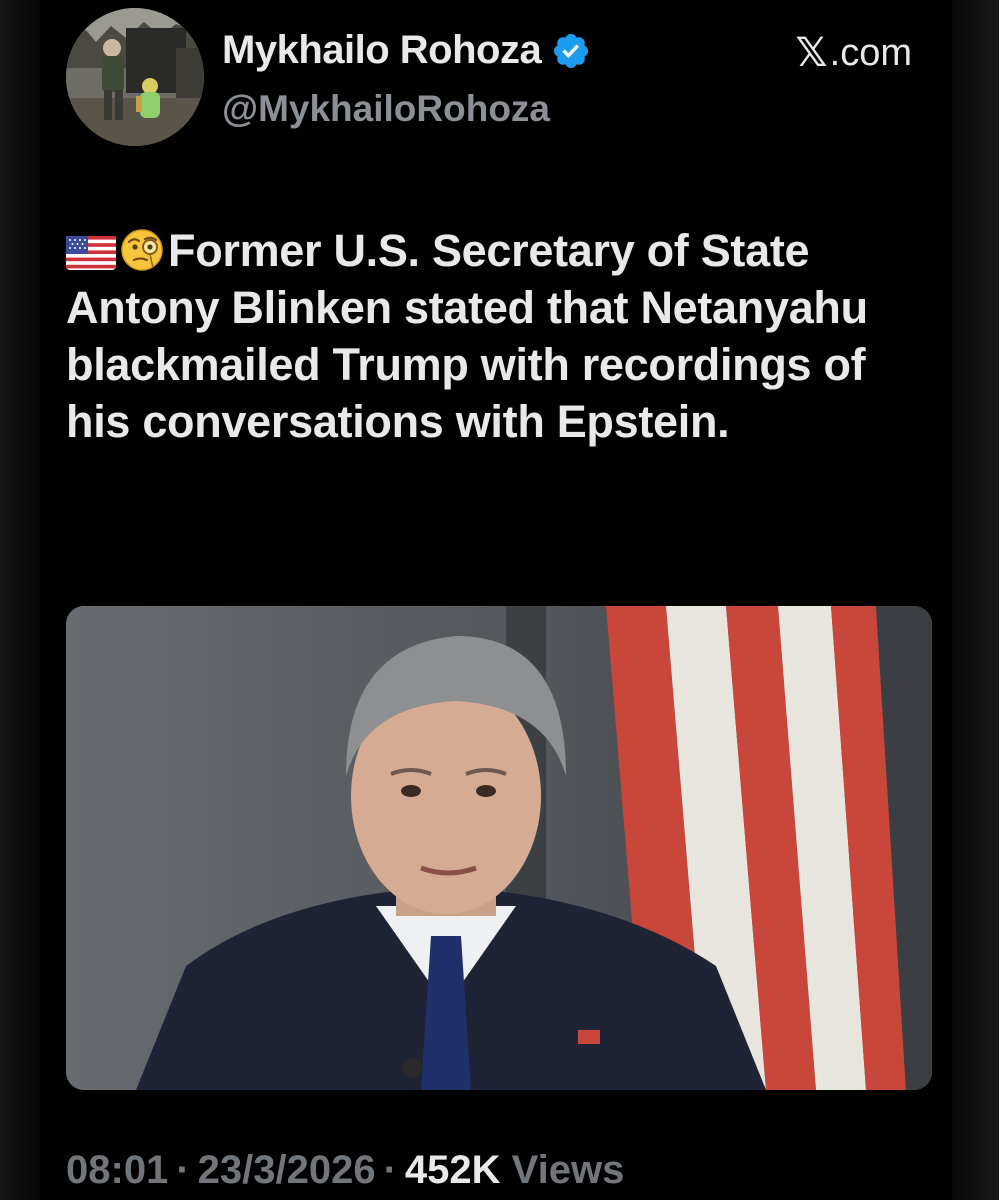  I want to click on views-label: Views, so click(568, 1170).